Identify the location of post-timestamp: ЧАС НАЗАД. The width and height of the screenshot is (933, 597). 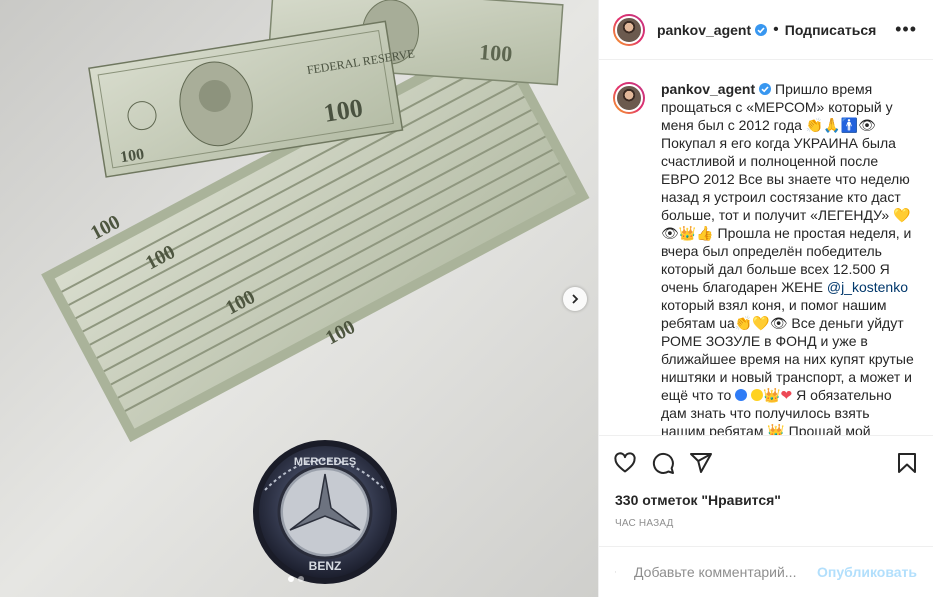
(644, 523).